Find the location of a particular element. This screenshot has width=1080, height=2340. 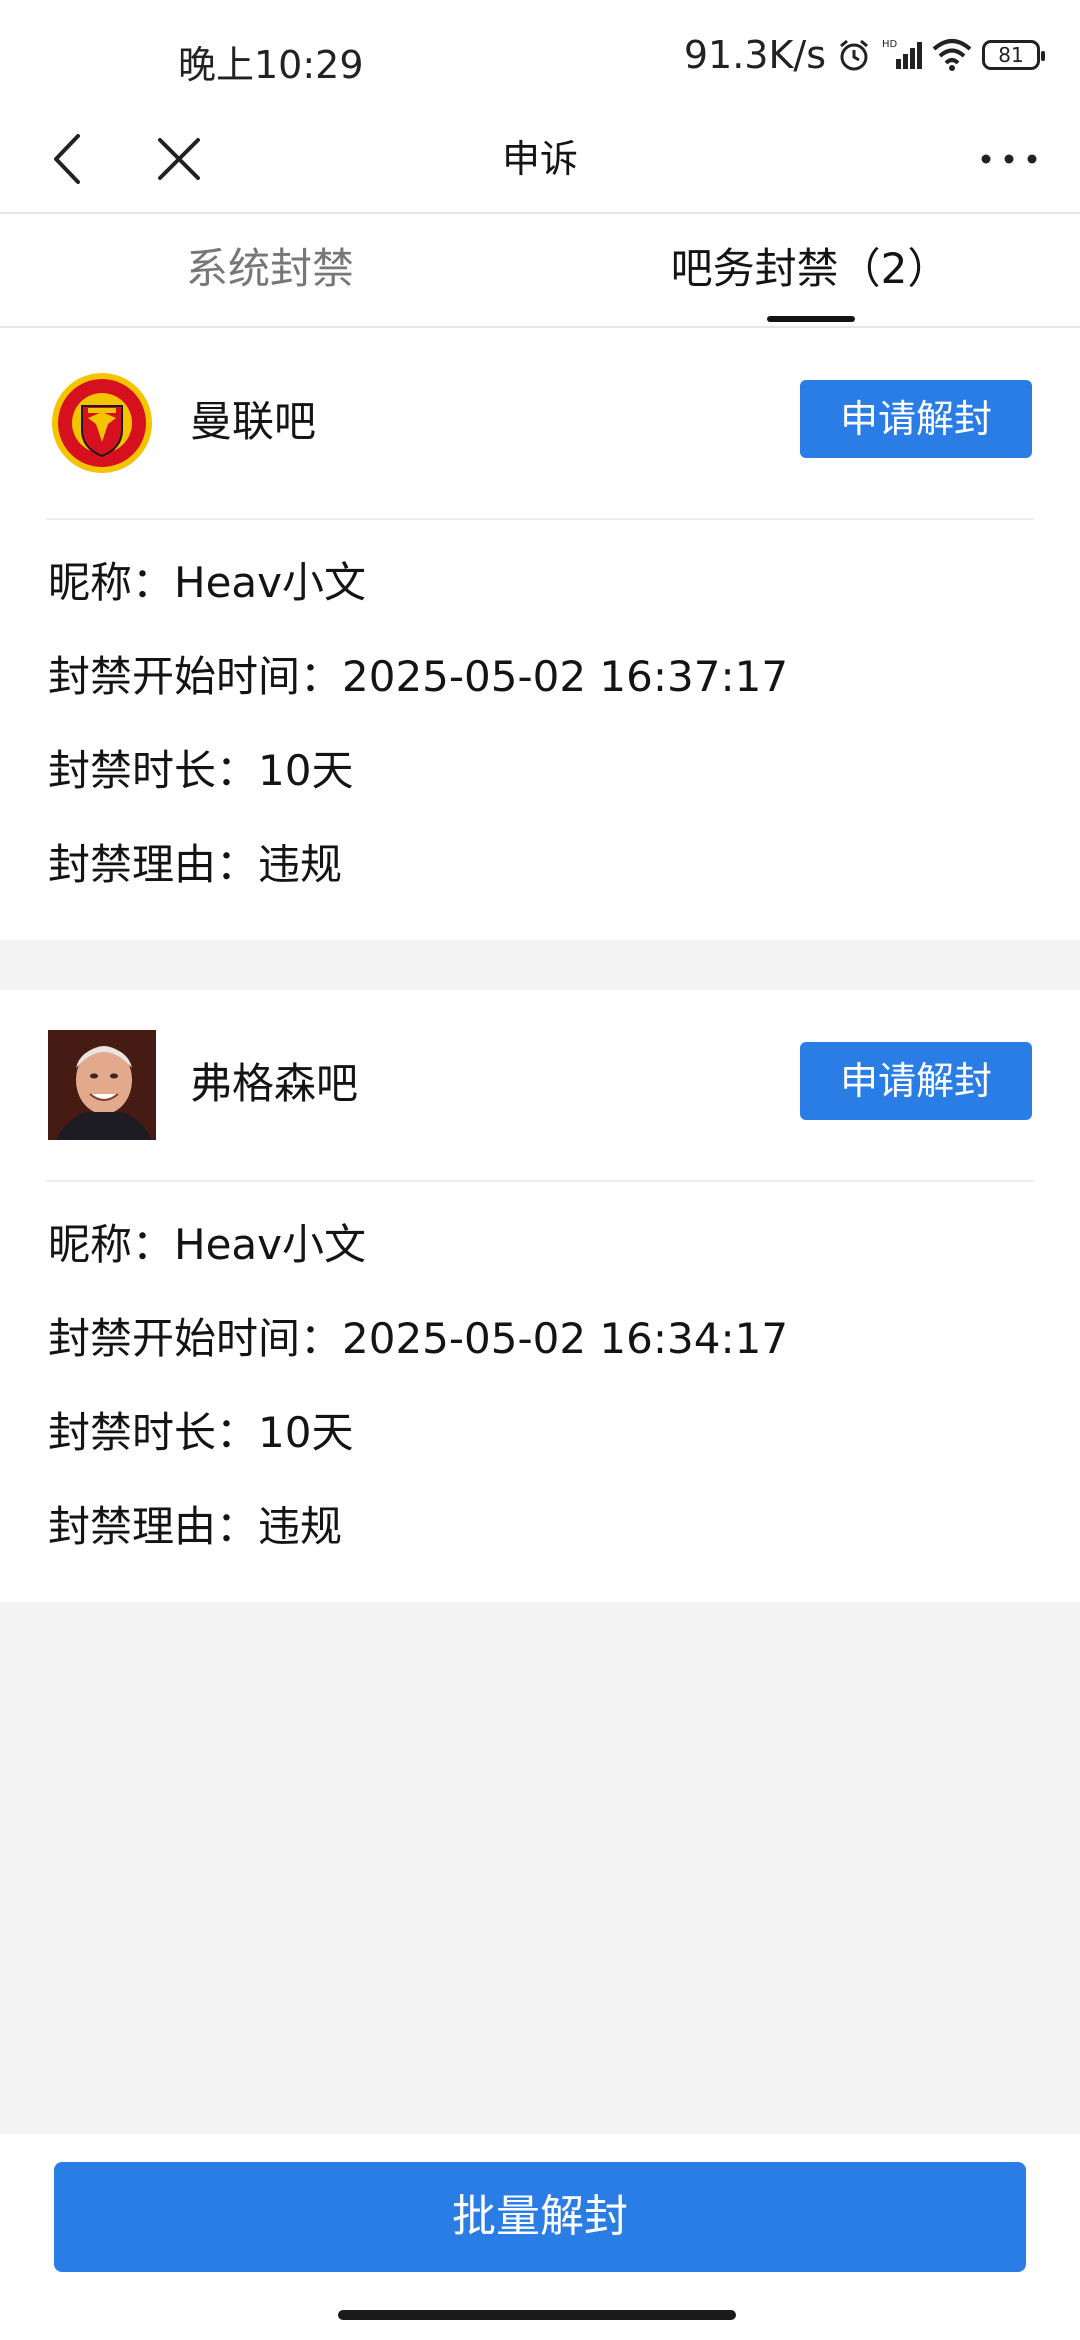

batch-unban-button: 批量解封 is located at coordinates (540, 2217).